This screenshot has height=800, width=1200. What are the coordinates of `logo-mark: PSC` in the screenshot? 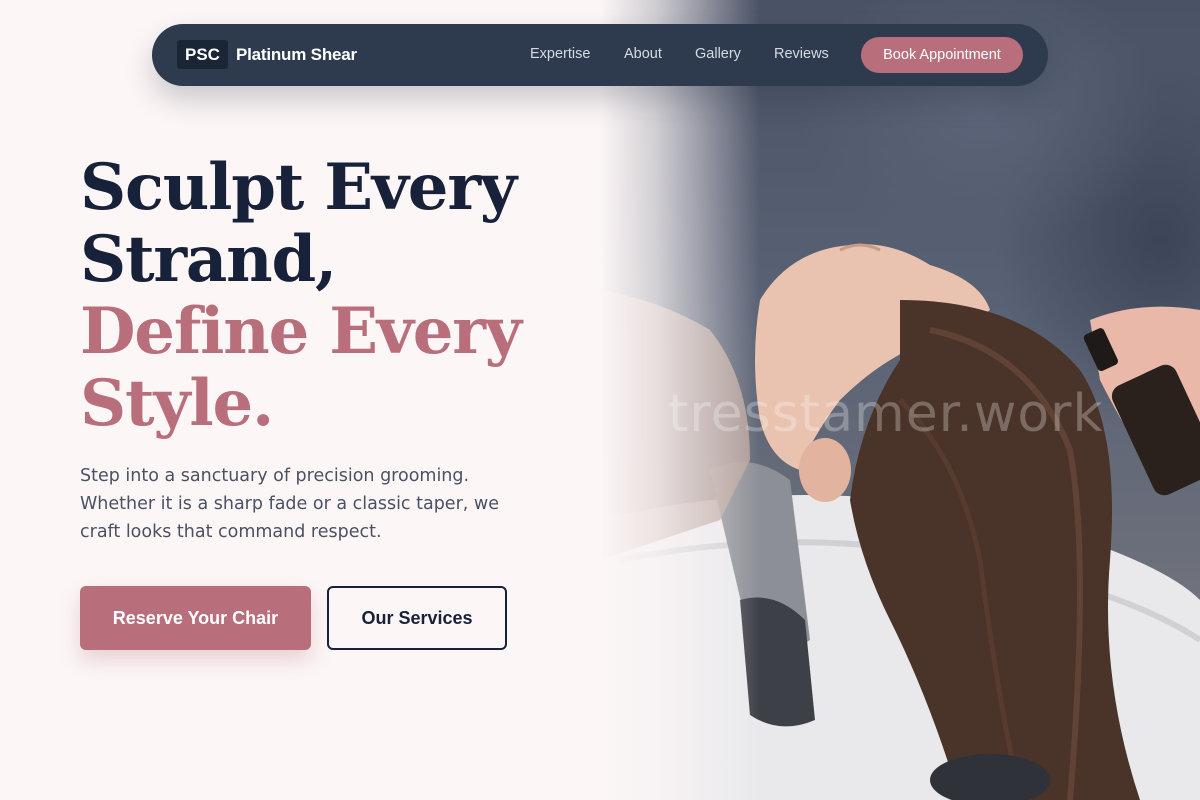 It's located at (202, 54).